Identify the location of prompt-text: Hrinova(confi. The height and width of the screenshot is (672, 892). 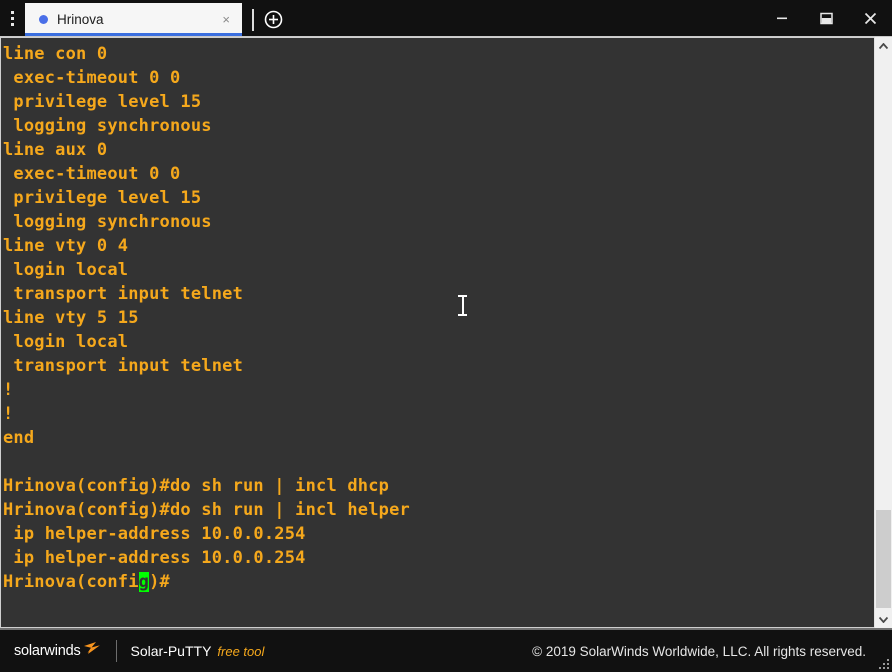
(71, 582).